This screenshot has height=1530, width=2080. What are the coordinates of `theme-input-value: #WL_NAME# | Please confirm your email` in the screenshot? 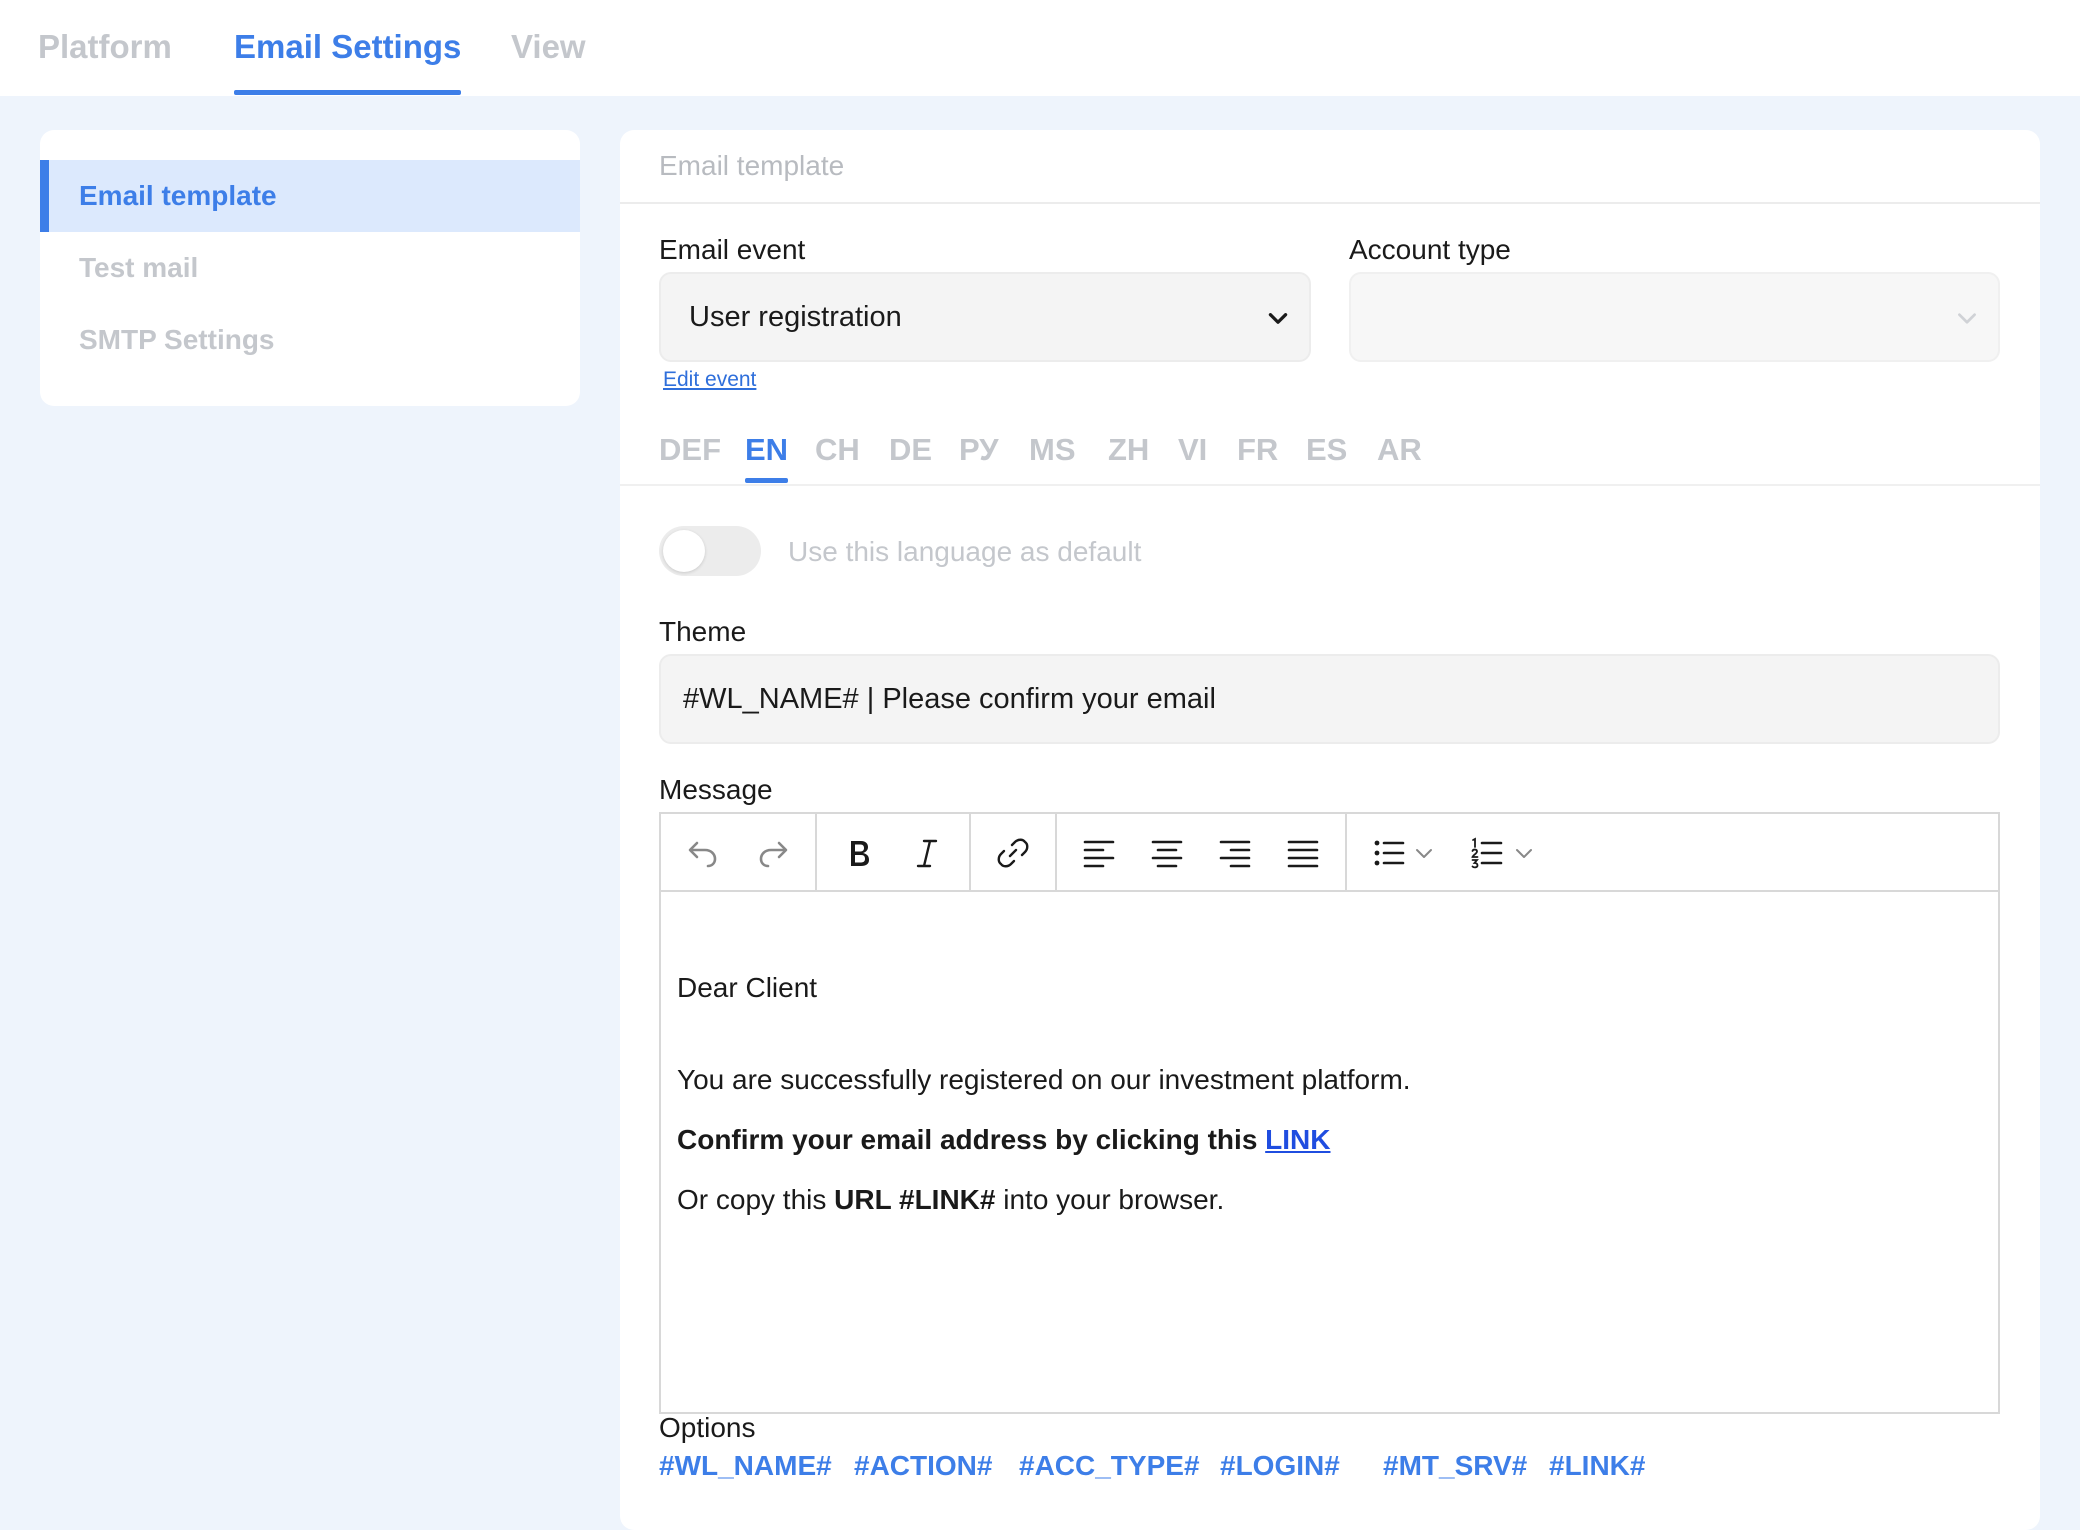 It's located at (949, 698).